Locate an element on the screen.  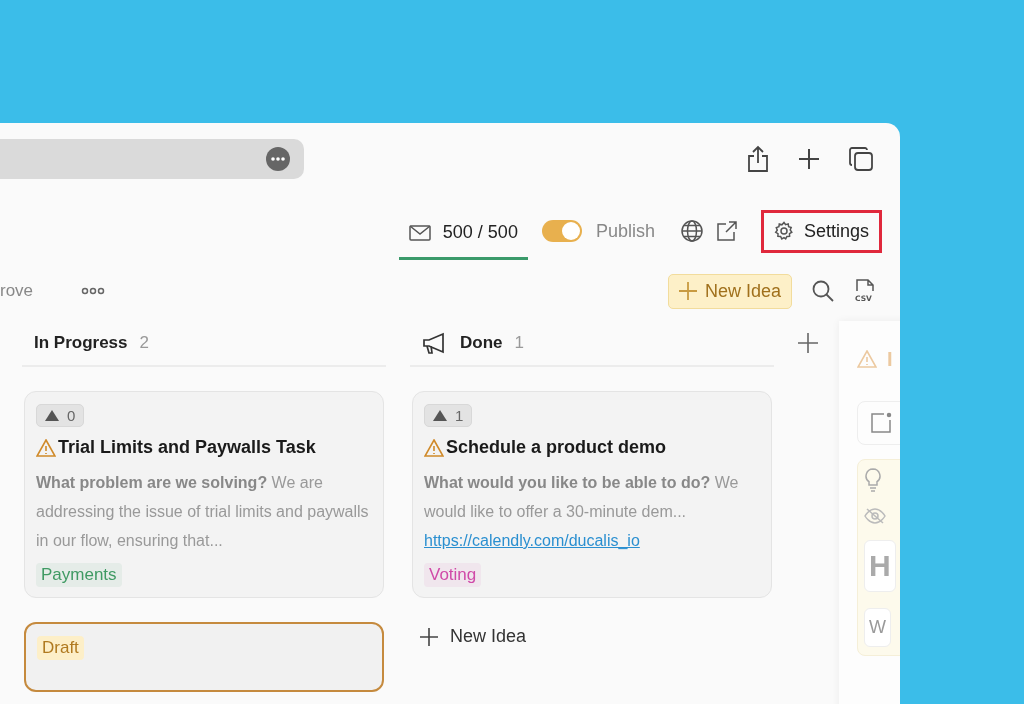
card-tag: Voting is located at coordinates (453, 575).